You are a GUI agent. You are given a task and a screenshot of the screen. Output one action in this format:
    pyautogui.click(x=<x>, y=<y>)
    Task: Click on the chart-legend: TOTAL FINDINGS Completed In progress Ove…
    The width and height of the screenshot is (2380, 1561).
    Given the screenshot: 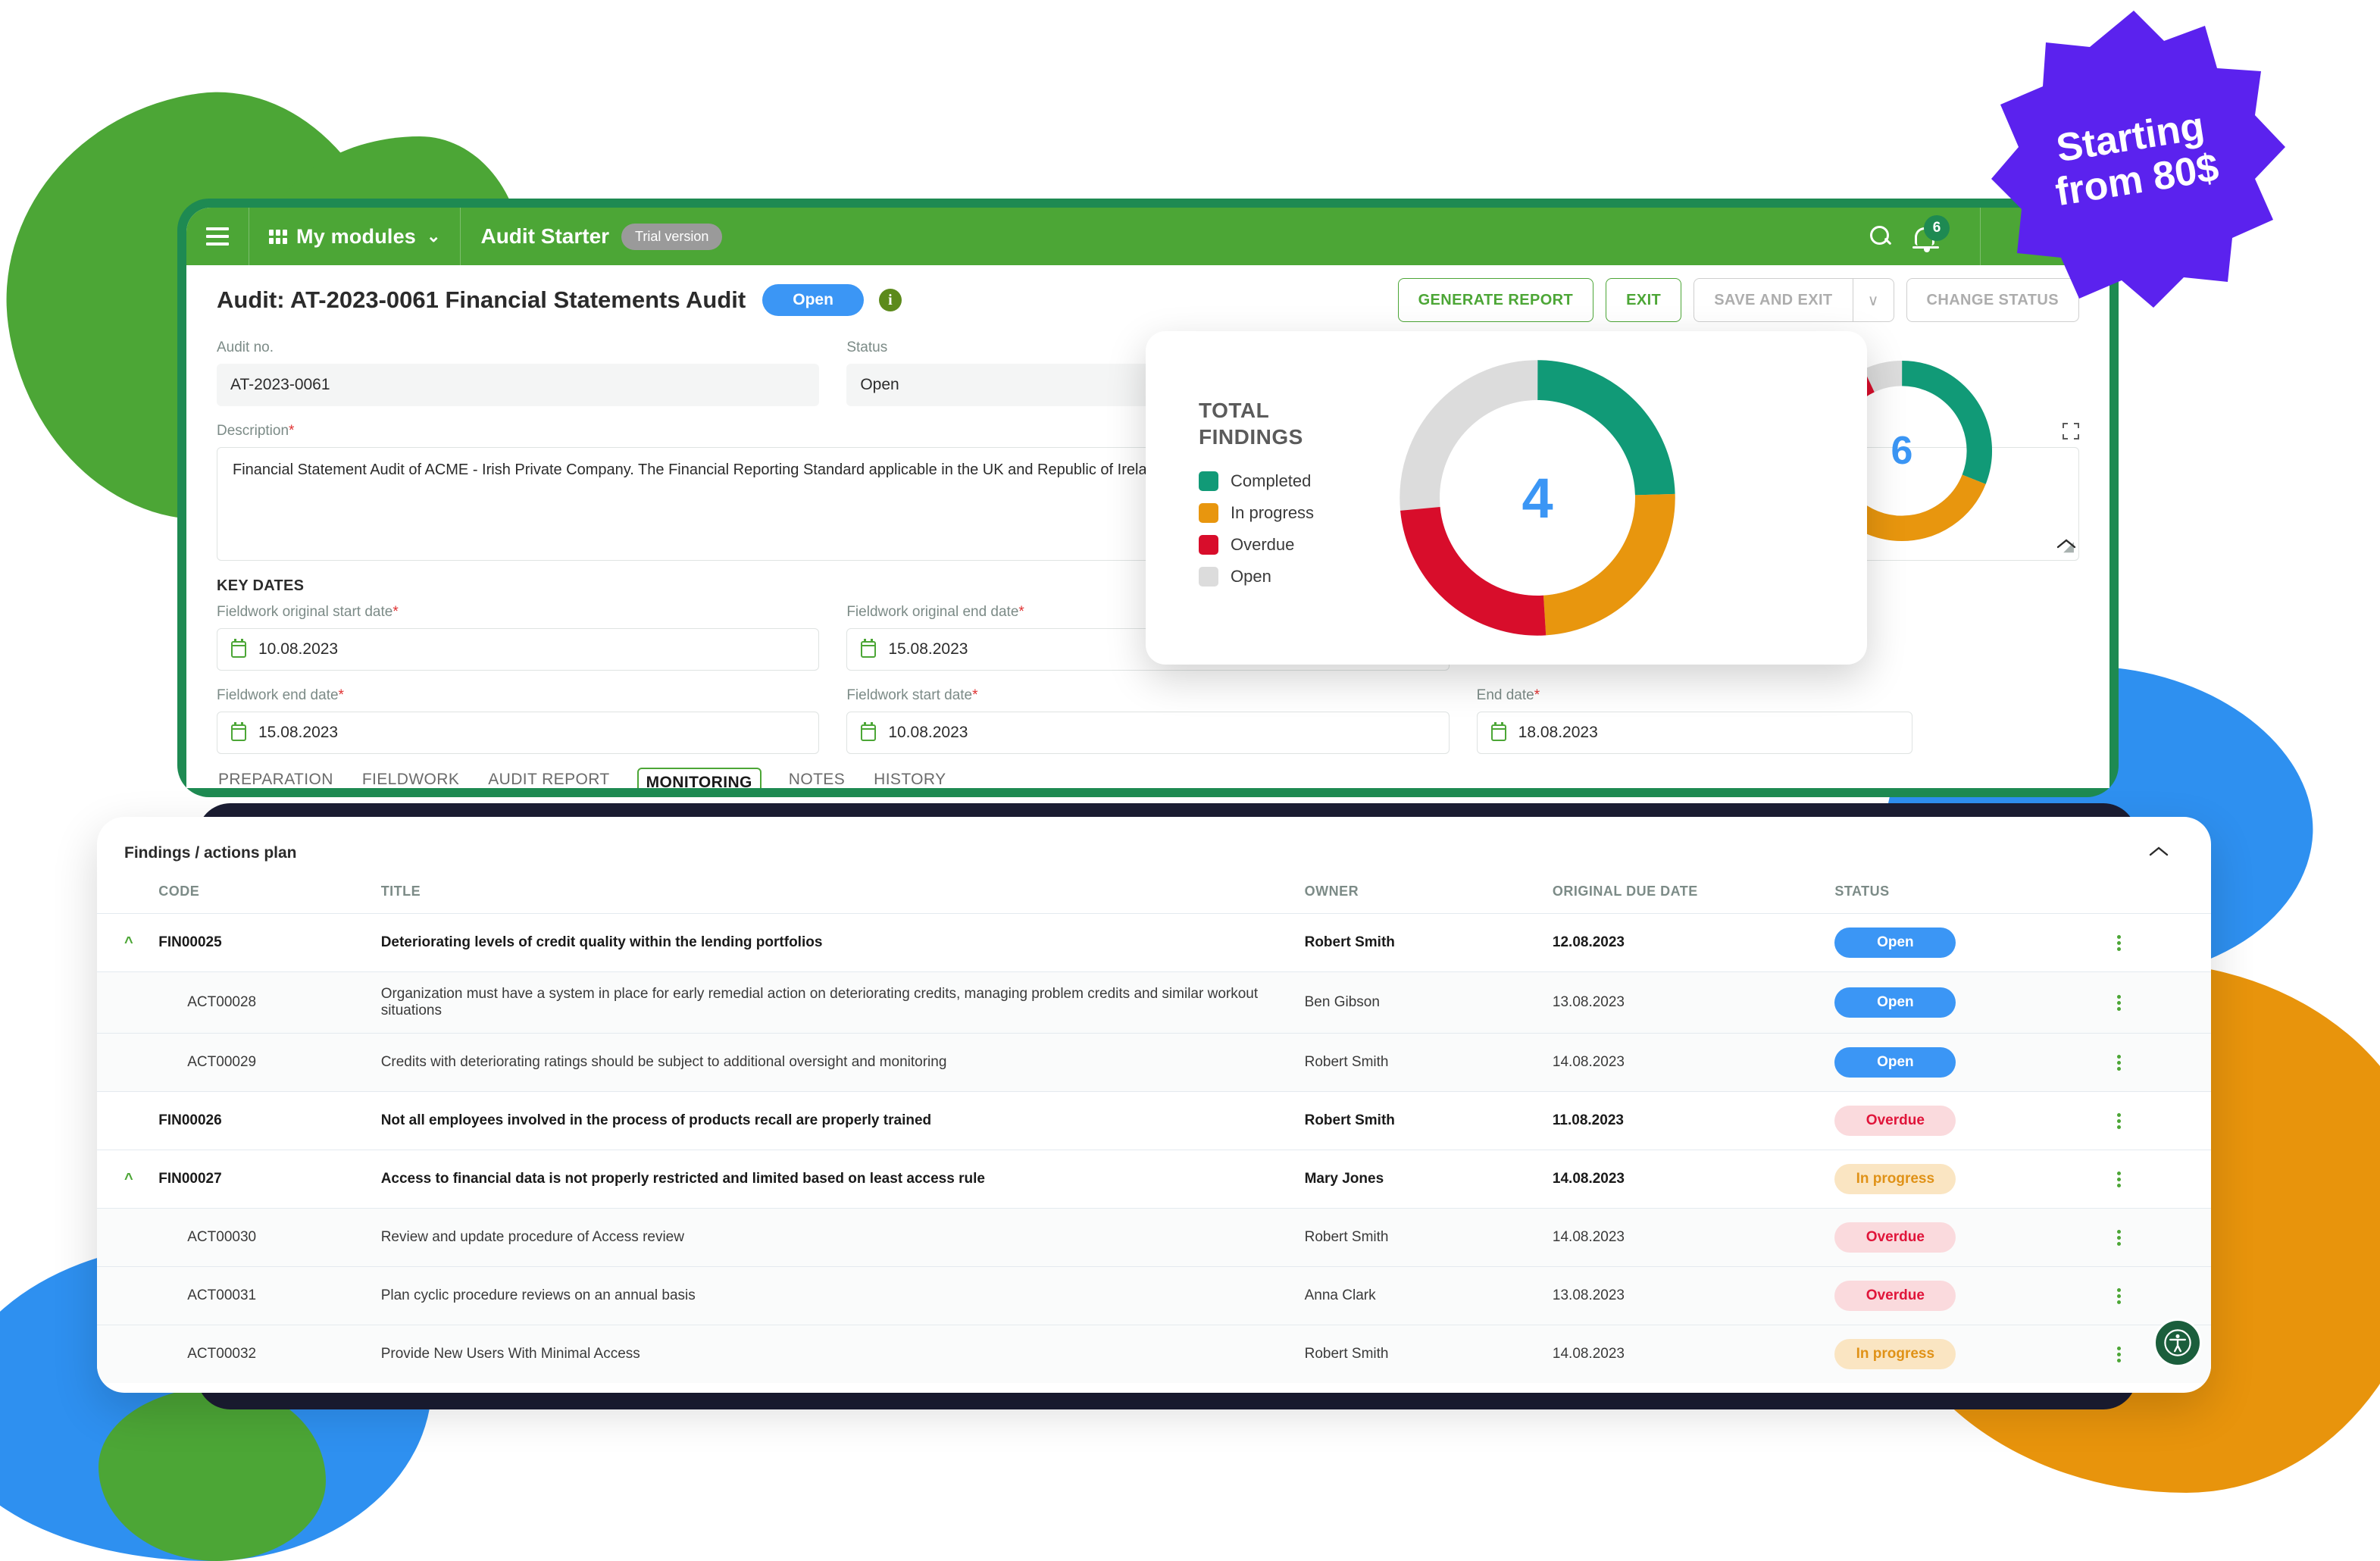 What is the action you would take?
    pyautogui.click(x=1256, y=498)
    